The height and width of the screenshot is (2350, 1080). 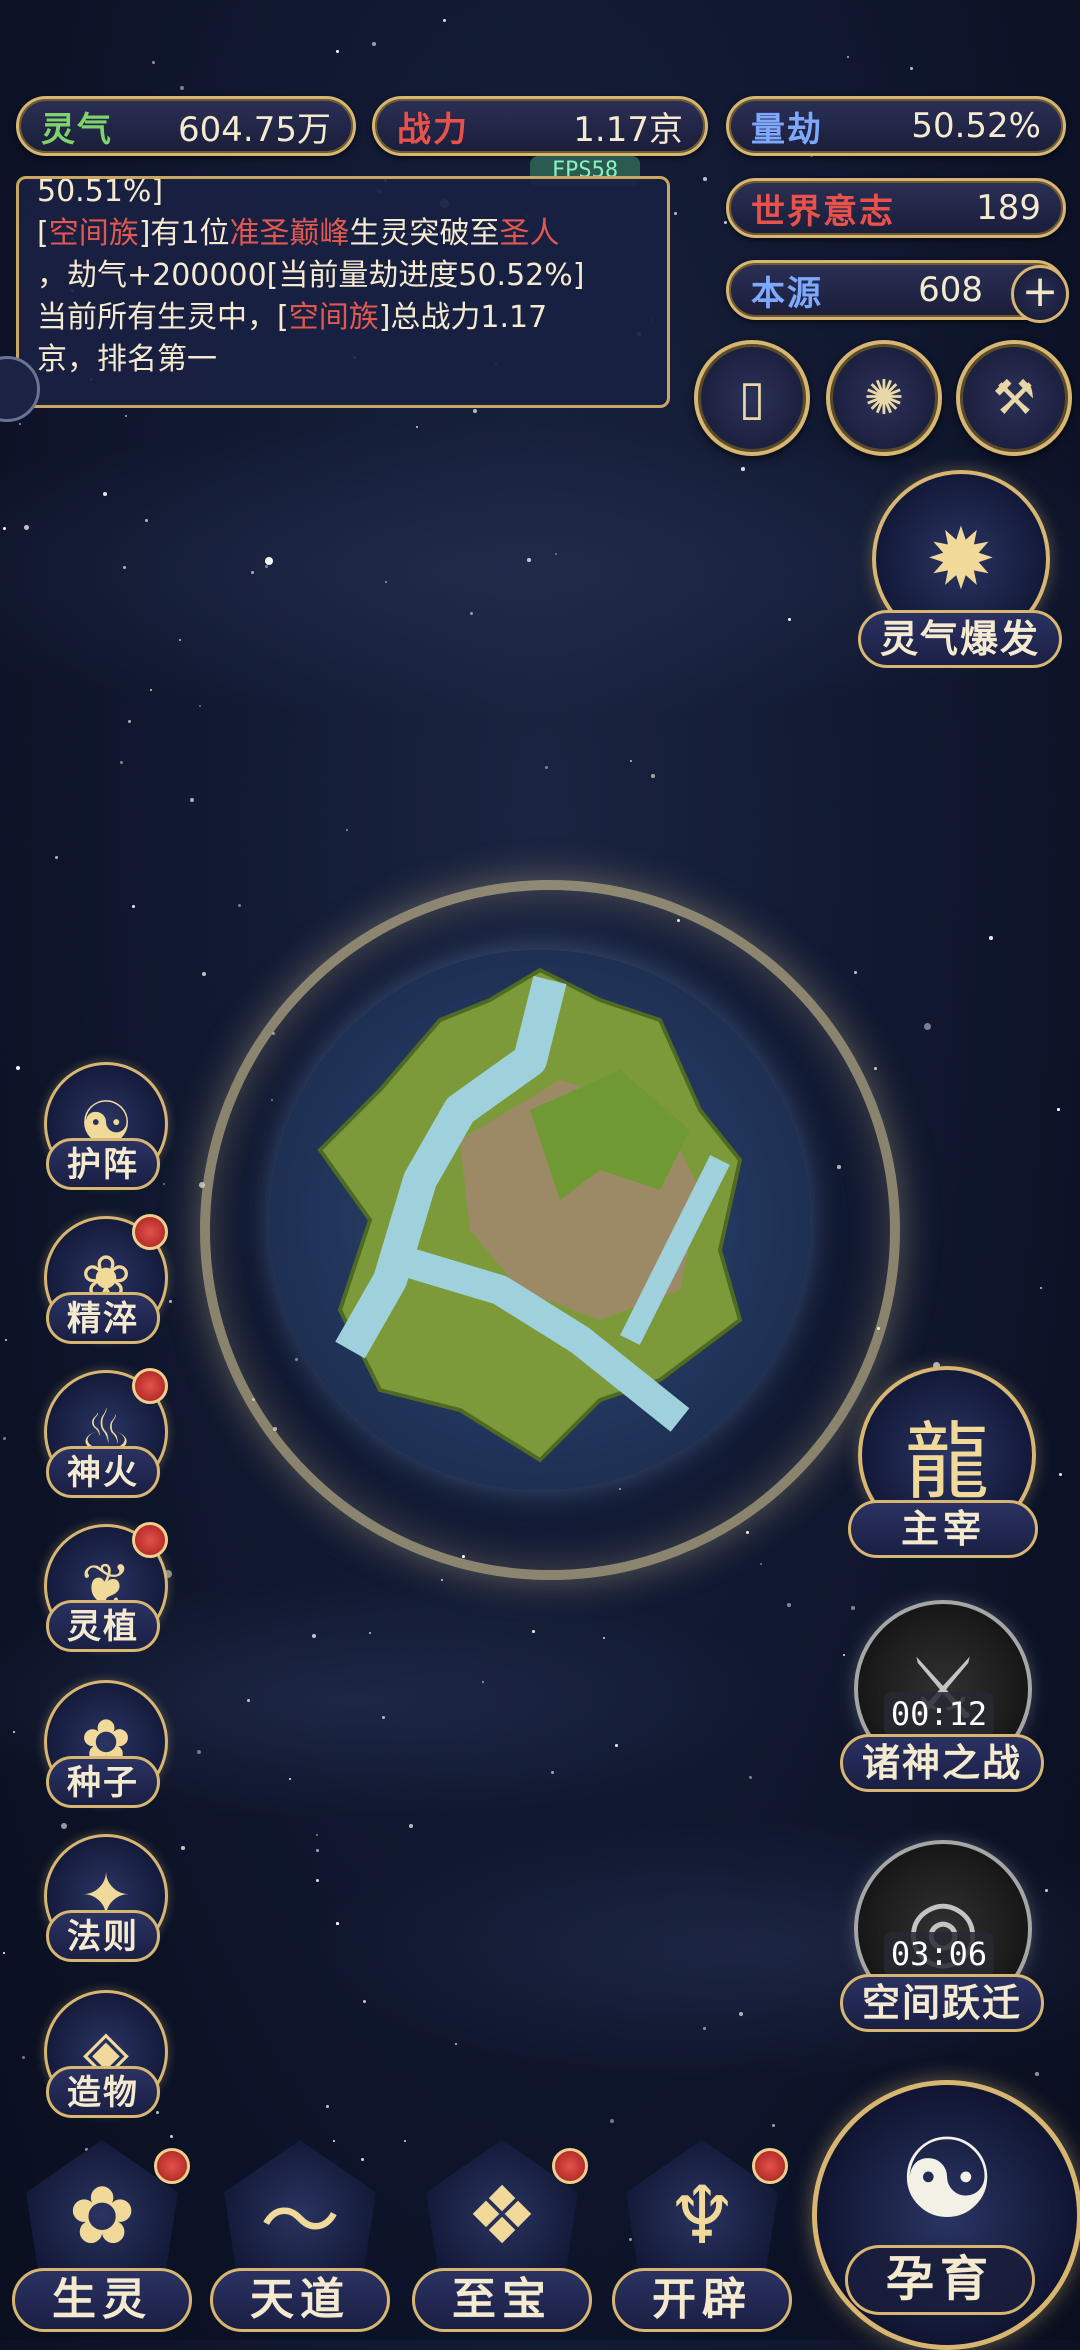 What do you see at coordinates (946, 2215) in the screenshot?
I see `yunyu-button: ☯ 孕育` at bounding box center [946, 2215].